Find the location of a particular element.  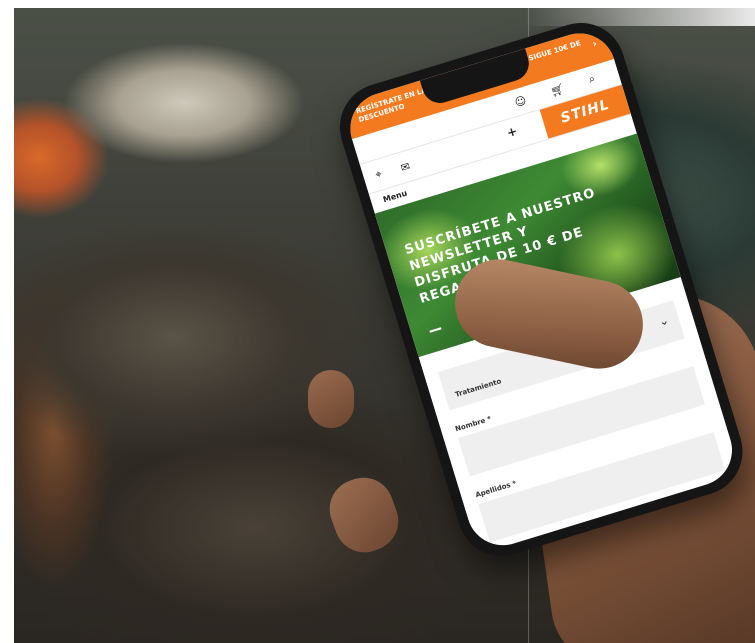

location-pin-icon: ⌖ is located at coordinates (379, 174).